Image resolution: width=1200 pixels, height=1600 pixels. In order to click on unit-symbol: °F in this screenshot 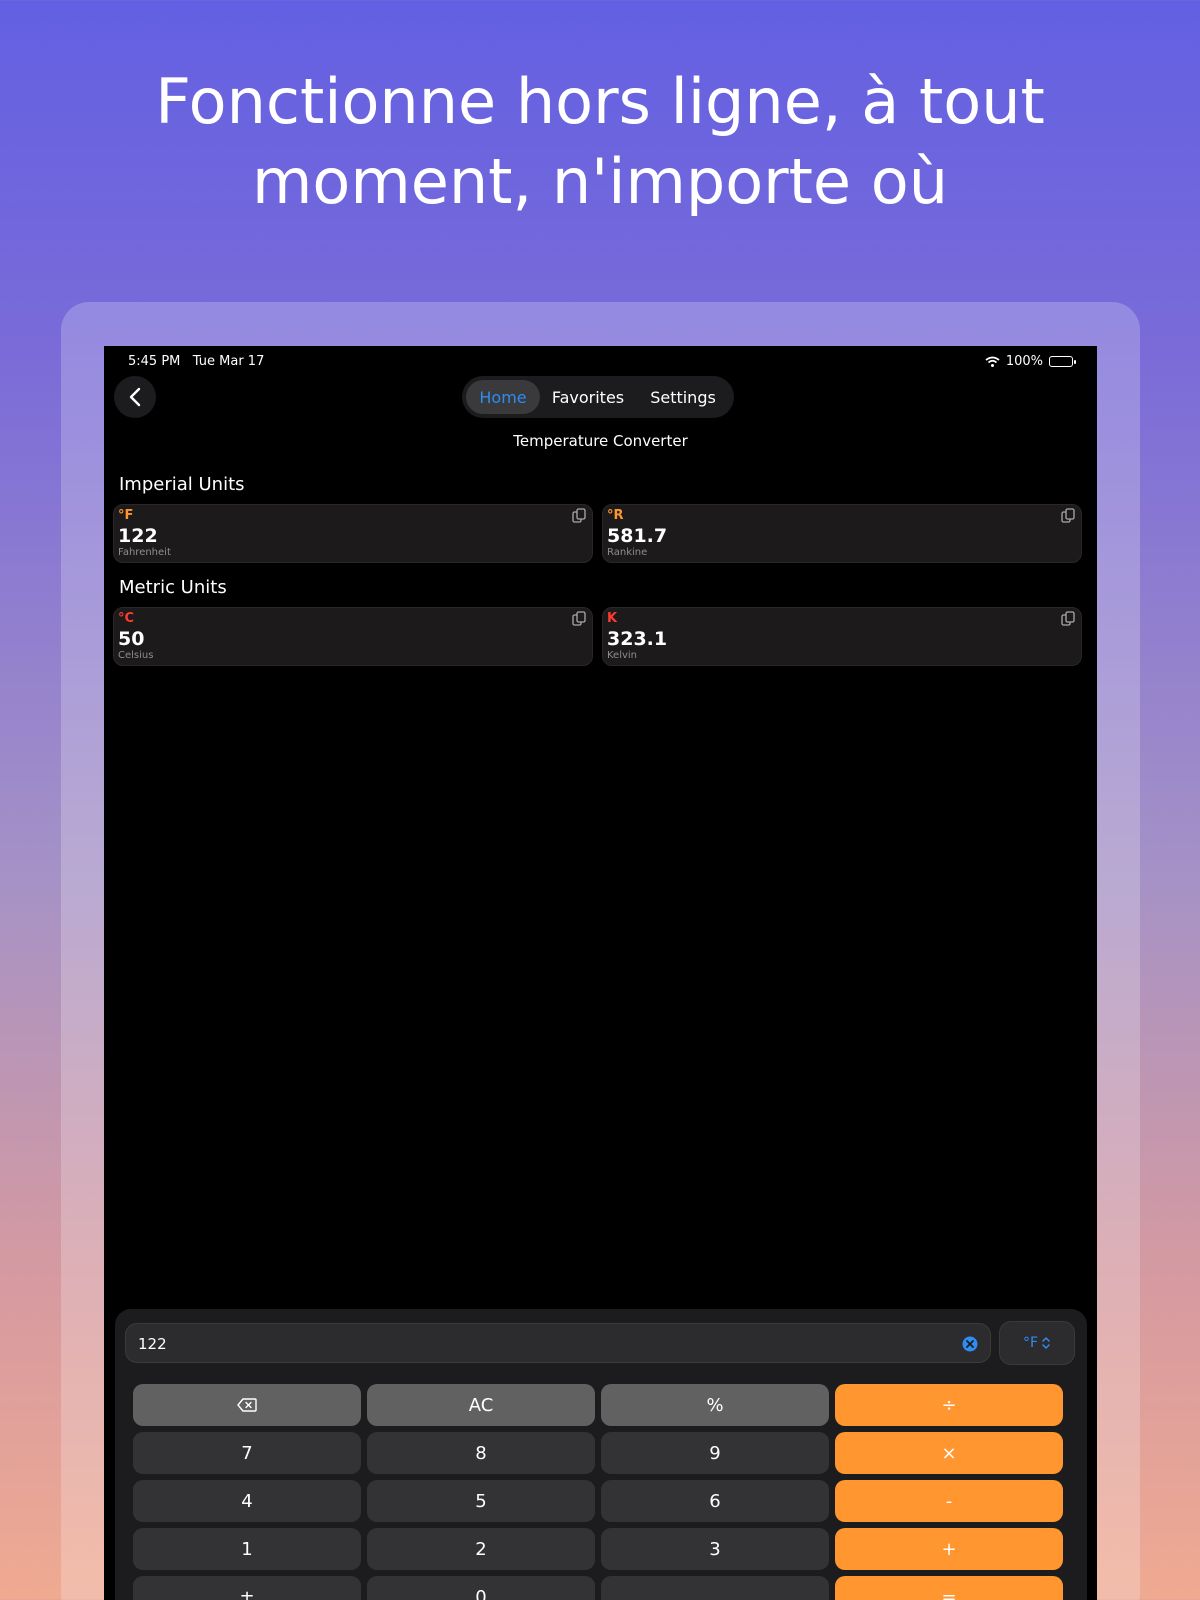, I will do `click(126, 515)`.